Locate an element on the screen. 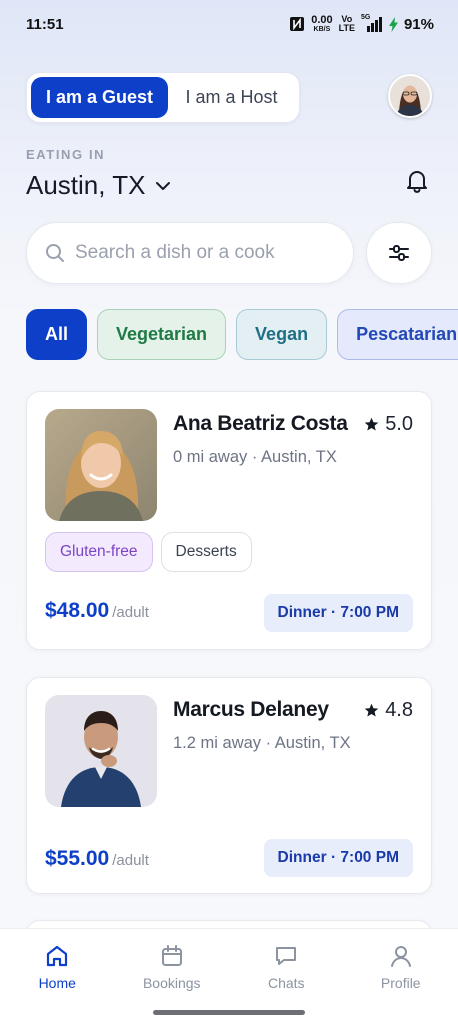  net-speed: 0.00 KB/S is located at coordinates (322, 24).